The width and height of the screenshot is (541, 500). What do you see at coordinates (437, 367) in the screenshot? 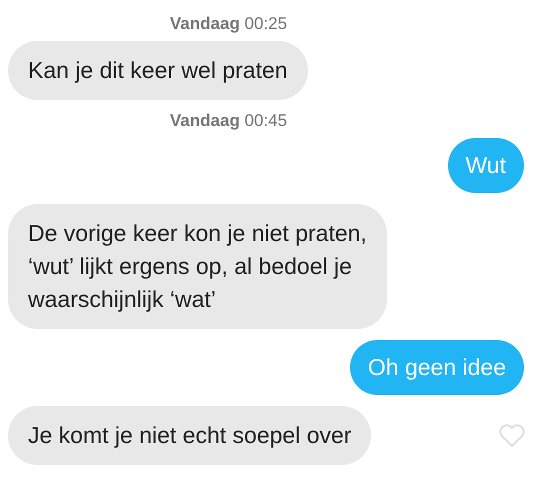
I see `message-bubble: Oh geen idee` at bounding box center [437, 367].